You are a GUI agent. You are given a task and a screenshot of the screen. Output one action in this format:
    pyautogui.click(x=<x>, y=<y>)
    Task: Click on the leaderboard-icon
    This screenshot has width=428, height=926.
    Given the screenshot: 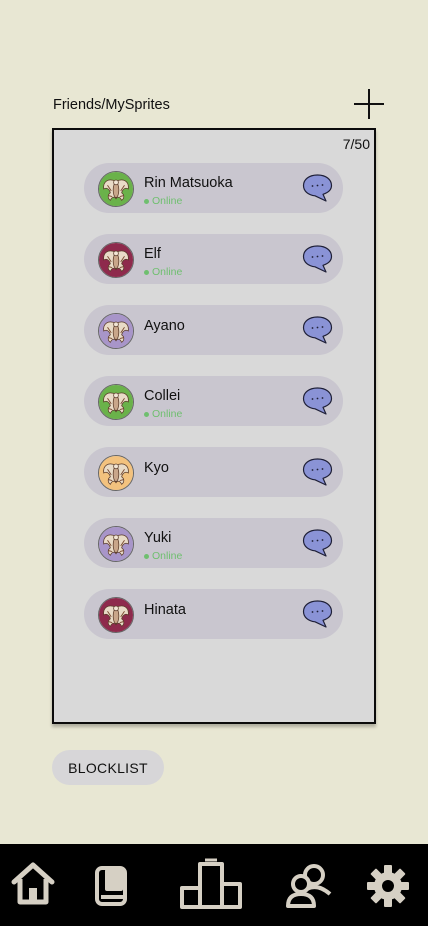 What is the action you would take?
    pyautogui.click(x=211, y=883)
    